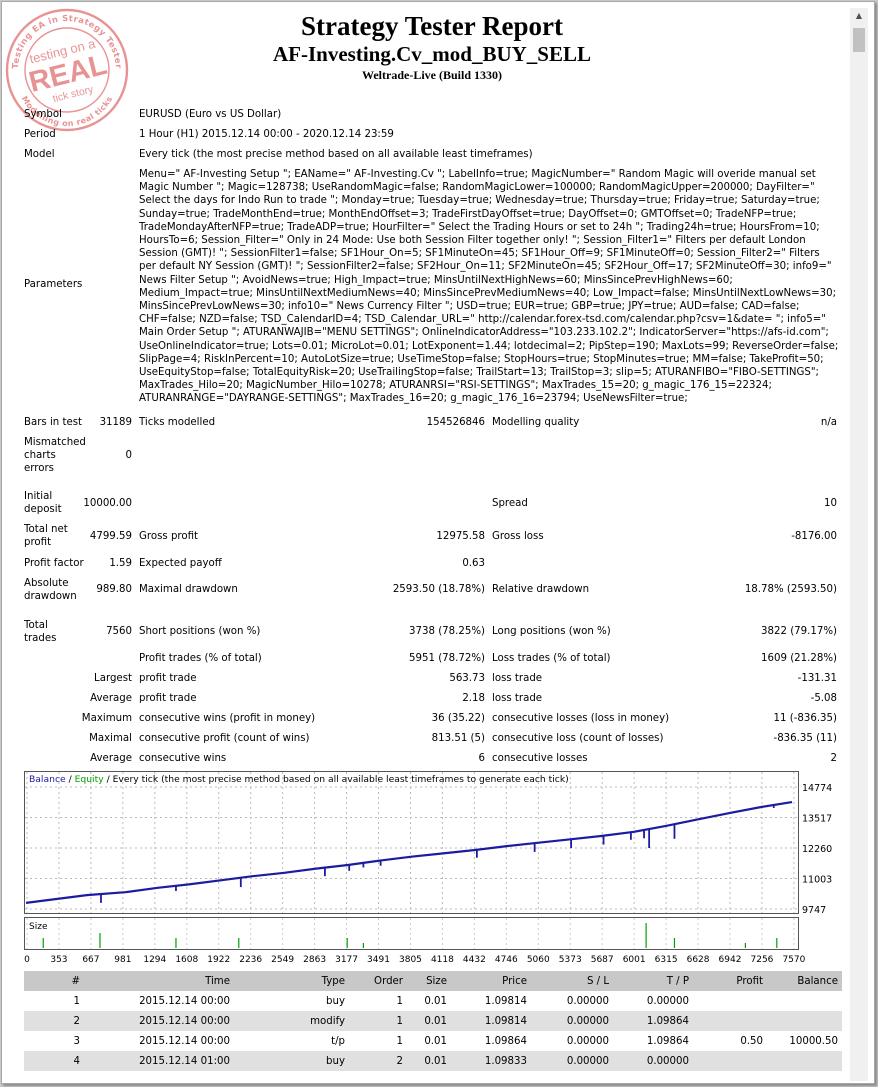 This screenshot has height=1087, width=878. Describe the element at coordinates (227, 718) in the screenshot. I see `max-consec-wins-label: consecutive wins (profit in money)` at that location.